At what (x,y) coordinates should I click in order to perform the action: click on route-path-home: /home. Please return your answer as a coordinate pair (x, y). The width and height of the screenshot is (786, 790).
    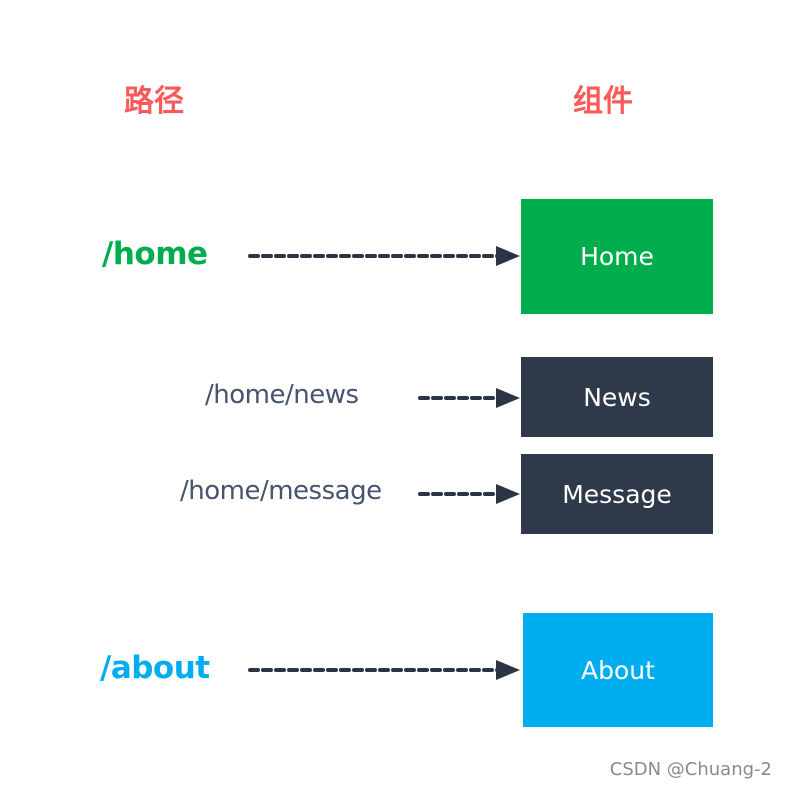
    Looking at the image, I should click on (155, 254).